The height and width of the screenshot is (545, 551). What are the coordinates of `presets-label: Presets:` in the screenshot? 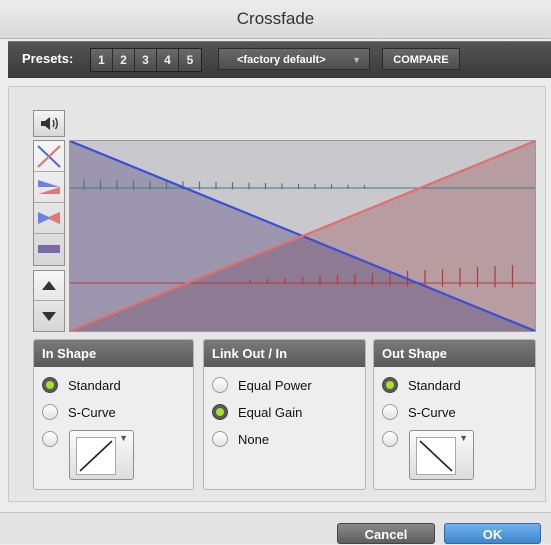 It's located at (48, 58).